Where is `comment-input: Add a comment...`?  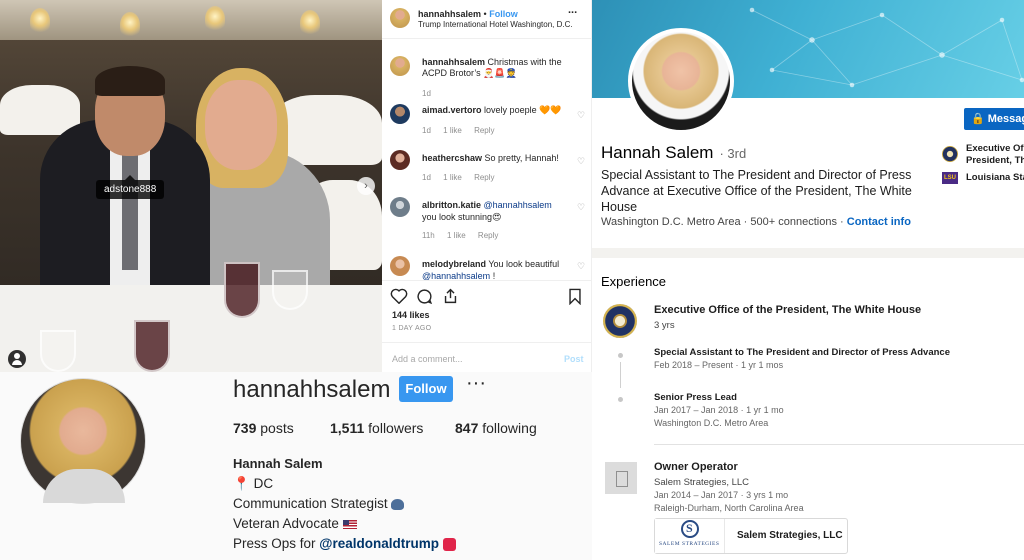
comment-input: Add a comment... is located at coordinates (427, 359).